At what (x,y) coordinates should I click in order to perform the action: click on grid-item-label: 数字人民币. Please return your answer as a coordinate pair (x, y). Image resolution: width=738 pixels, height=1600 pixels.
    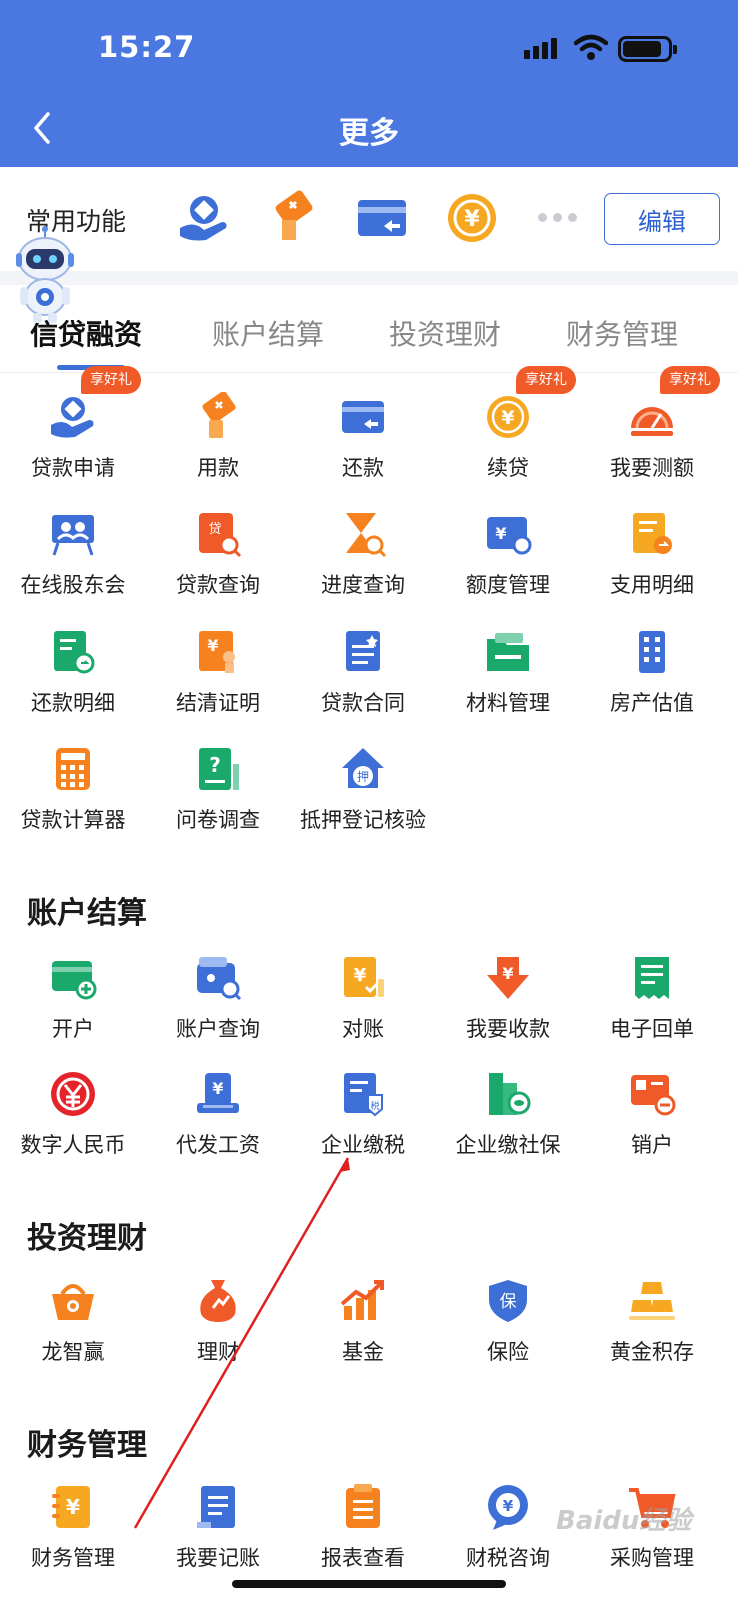
    Looking at the image, I should click on (73, 1145).